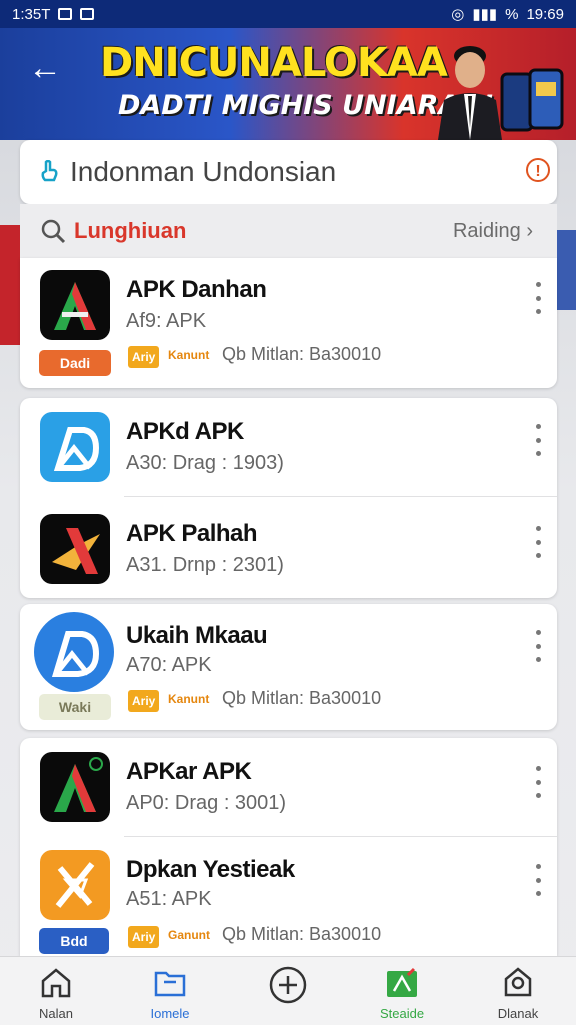 The image size is (576, 1025). I want to click on nav-add, so click(288, 994).